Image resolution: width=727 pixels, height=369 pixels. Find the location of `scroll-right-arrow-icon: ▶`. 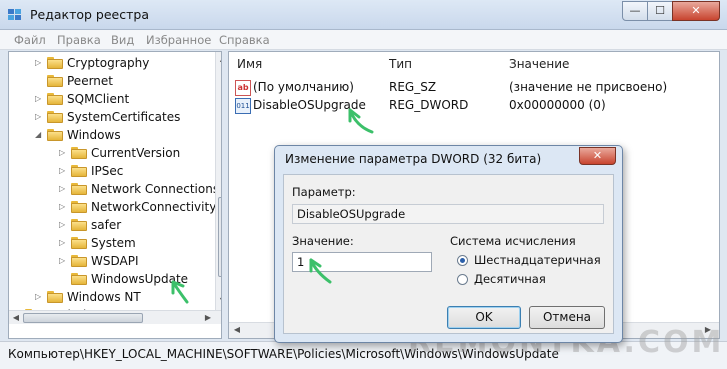

scroll-right-arrow-icon: ▶ is located at coordinates (208, 317).